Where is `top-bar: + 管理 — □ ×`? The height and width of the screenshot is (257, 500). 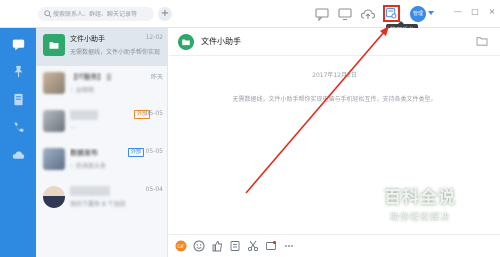 top-bar: + 管理 — □ × is located at coordinates (250, 14).